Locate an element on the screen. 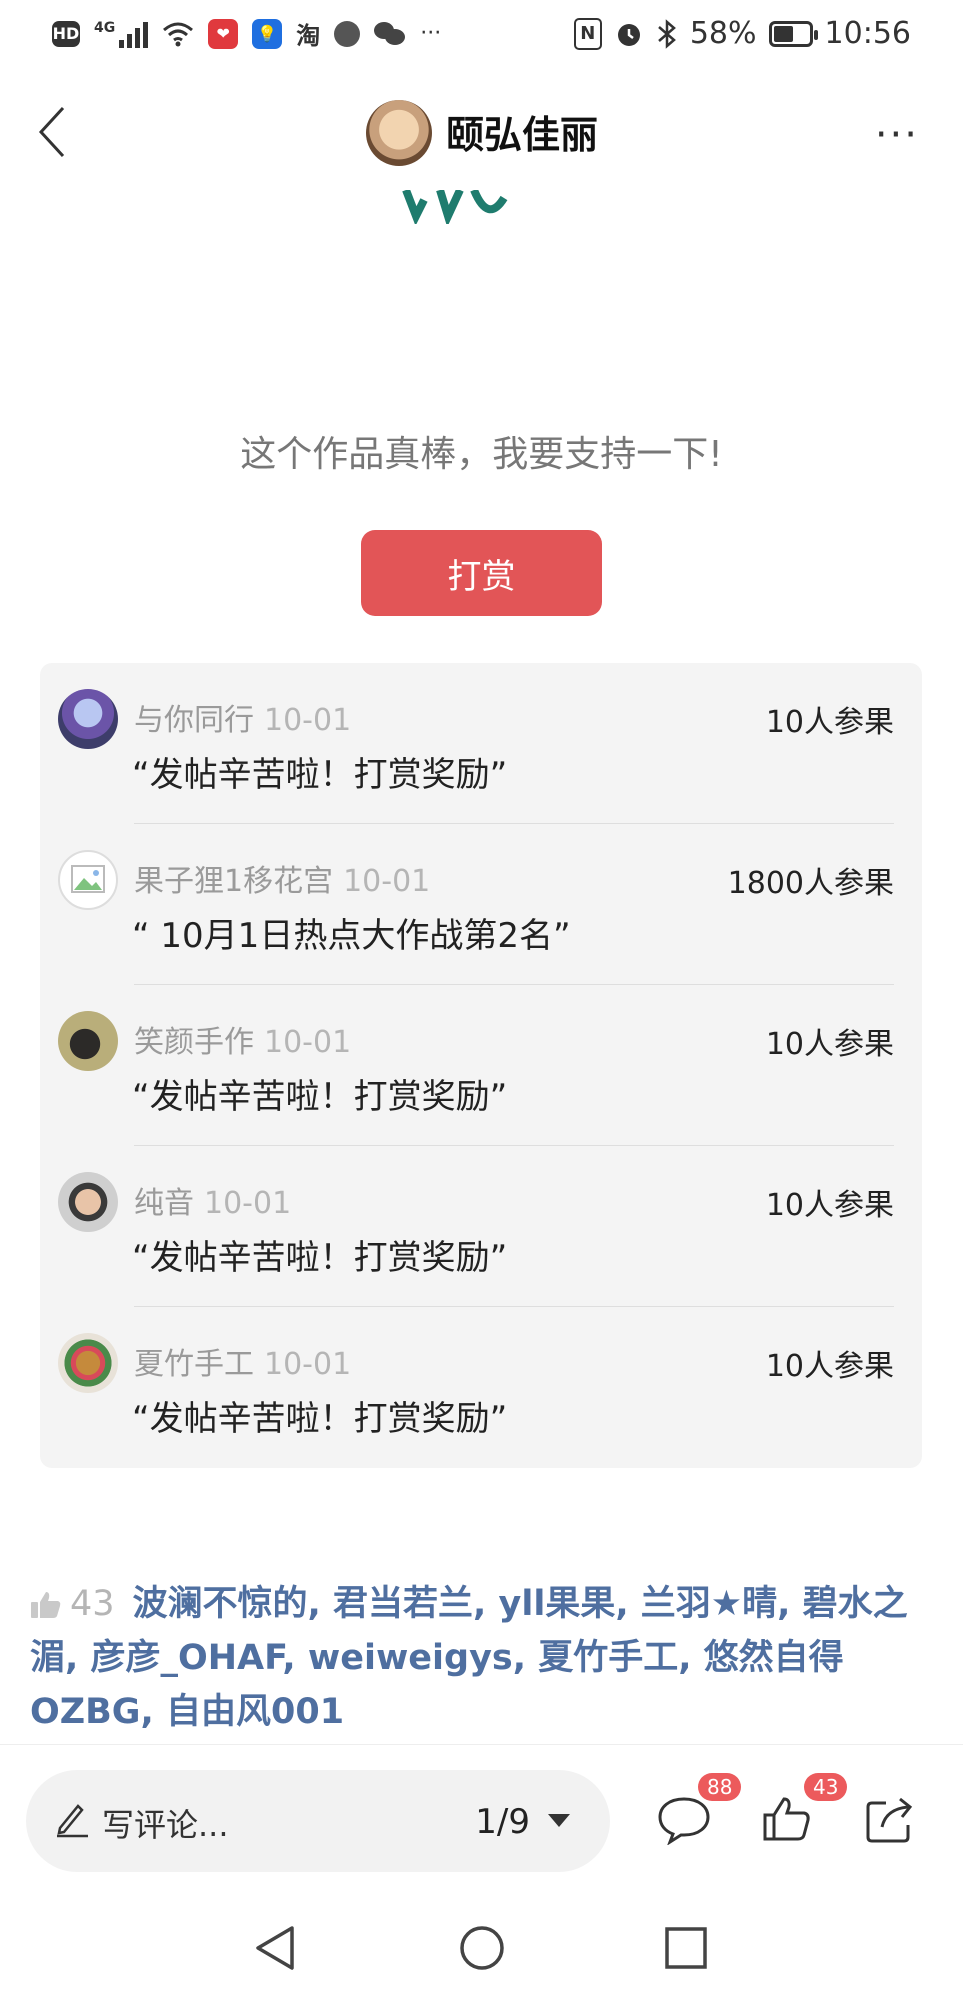 The height and width of the screenshot is (2000, 963). wechat-icon is located at coordinates (390, 33).